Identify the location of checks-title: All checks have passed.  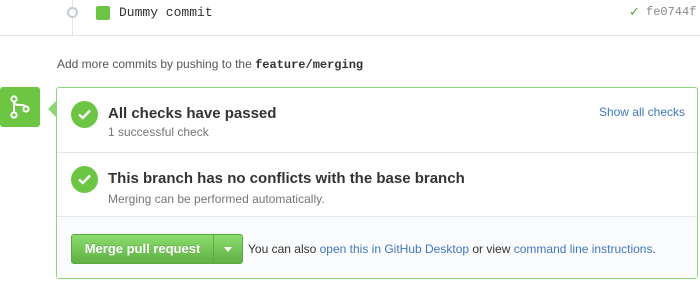
(192, 113).